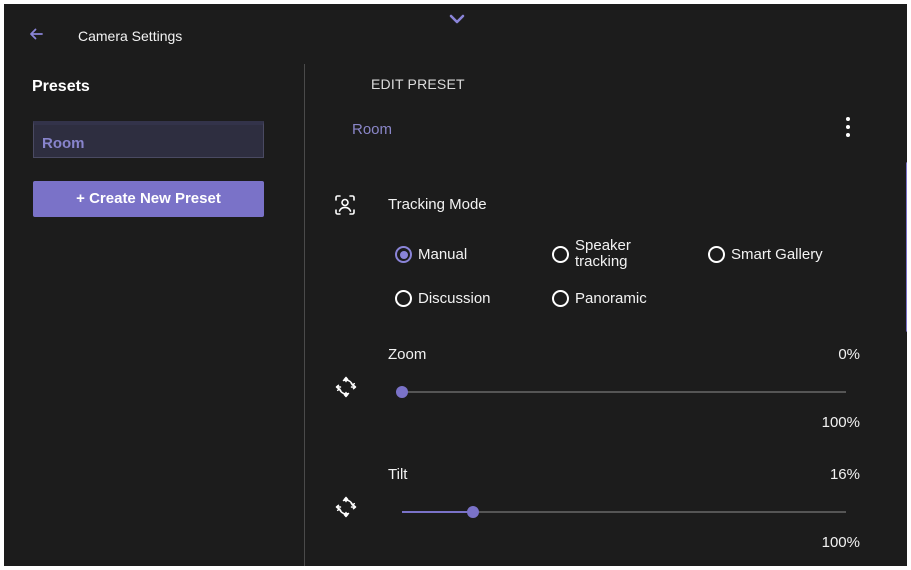  Describe the element at coordinates (848, 129) in the screenshot. I see `more-vertical-icon` at that location.